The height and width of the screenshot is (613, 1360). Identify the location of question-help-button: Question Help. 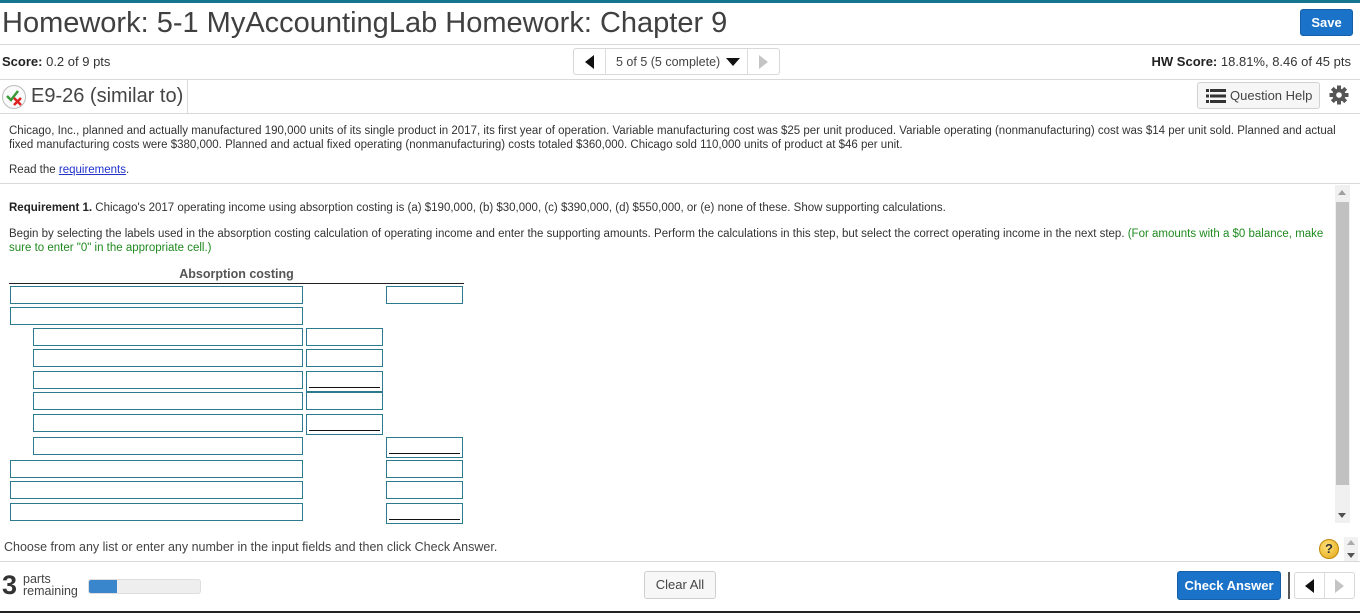
(1258, 95).